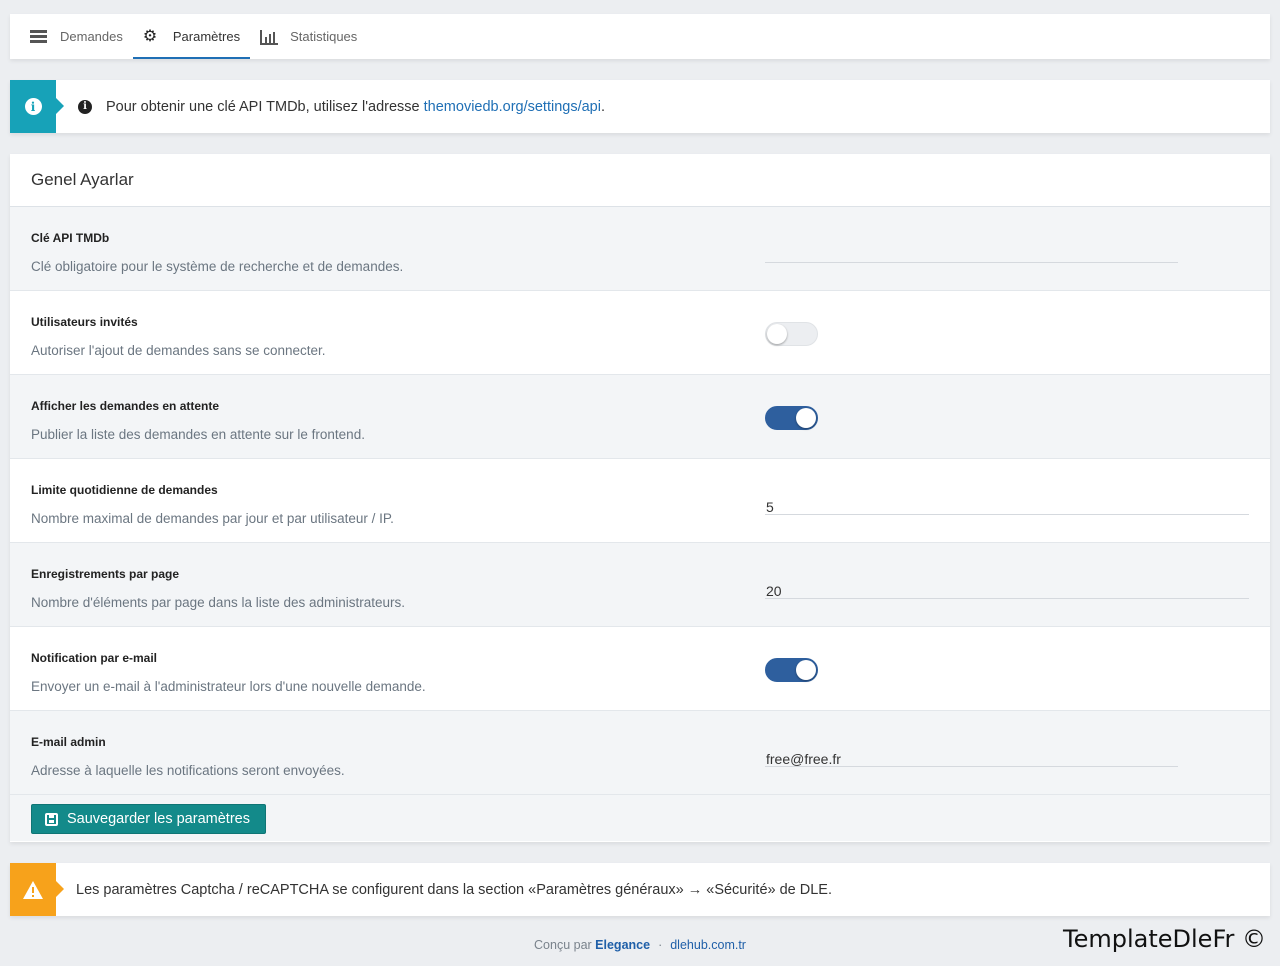  What do you see at coordinates (640, 180) in the screenshot?
I see `panel-title: Genel Ayarlar` at bounding box center [640, 180].